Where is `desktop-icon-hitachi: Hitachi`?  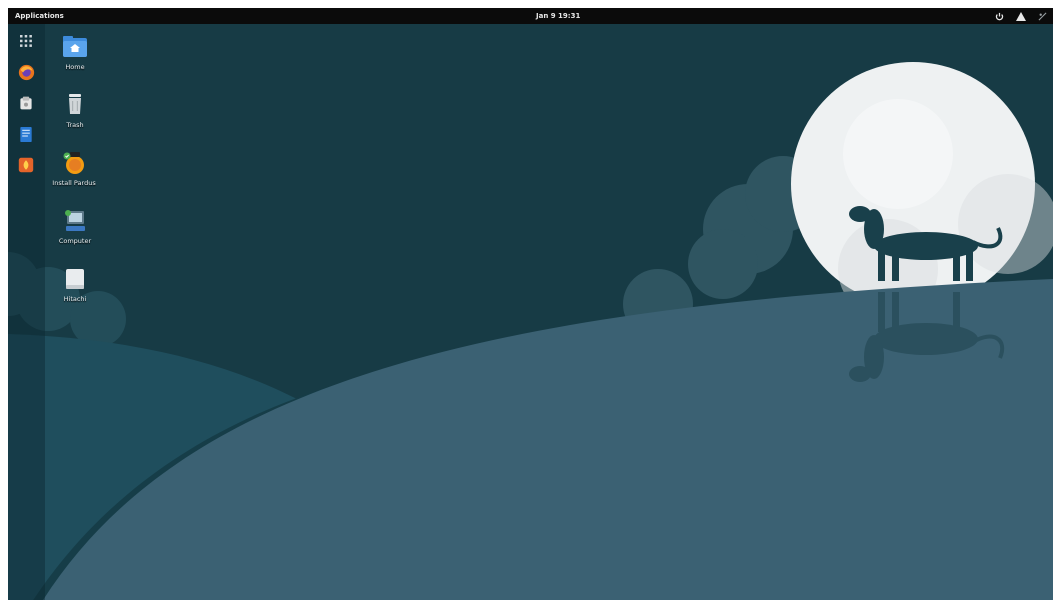
desktop-icon-hitachi: Hitachi is located at coordinates (75, 284).